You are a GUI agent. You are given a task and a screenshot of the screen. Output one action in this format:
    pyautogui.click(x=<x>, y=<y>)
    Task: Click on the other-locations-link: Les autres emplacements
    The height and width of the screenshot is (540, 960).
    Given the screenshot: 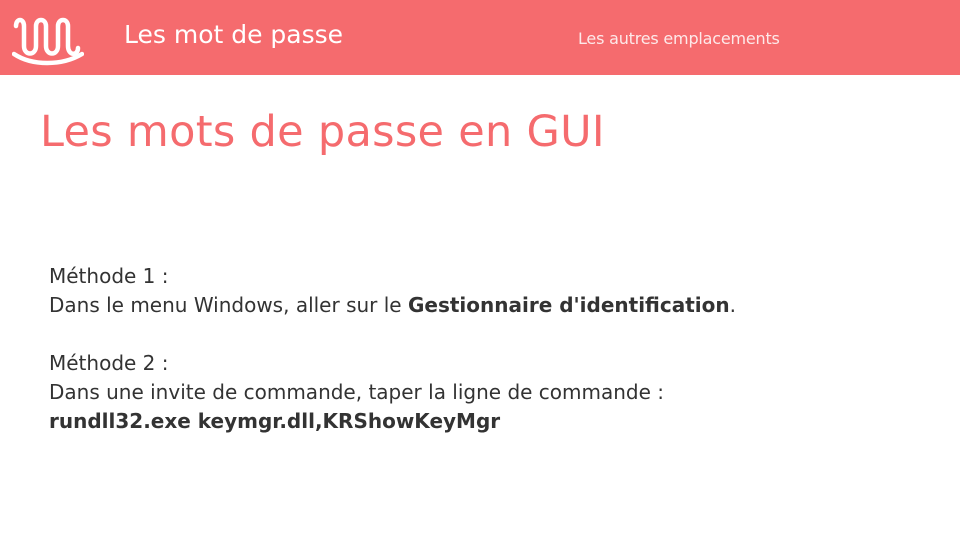 What is the action you would take?
    pyautogui.click(x=679, y=38)
    